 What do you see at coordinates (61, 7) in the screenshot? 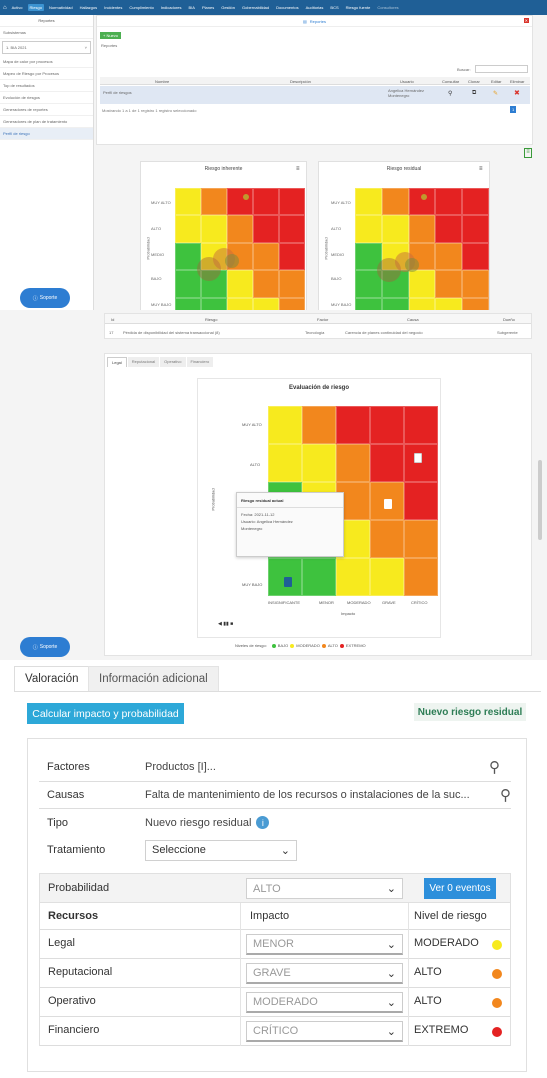
I see `nav-item: Normatividad` at bounding box center [61, 7].